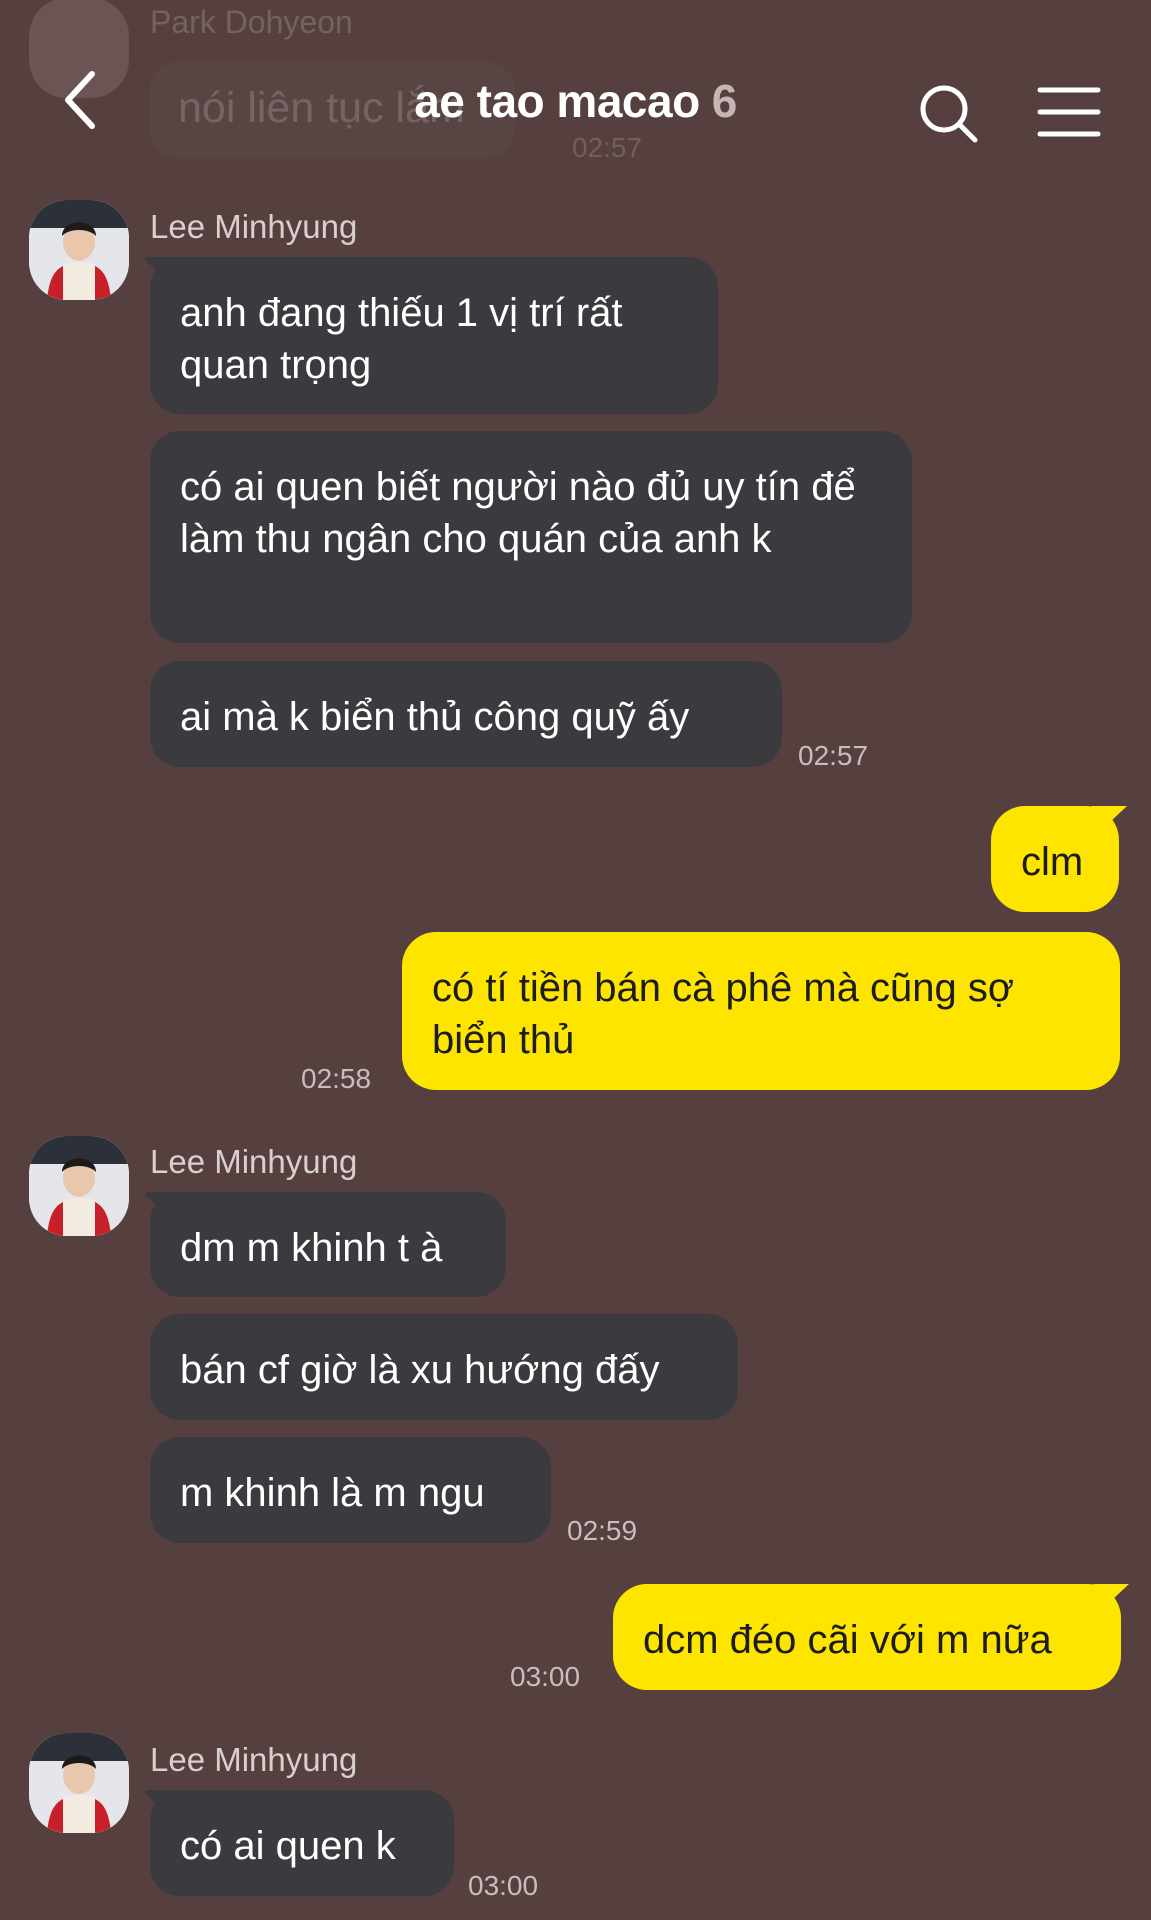 This screenshot has height=1920, width=1151. I want to click on message-bubble: m khinh là m ngu, so click(350, 1490).